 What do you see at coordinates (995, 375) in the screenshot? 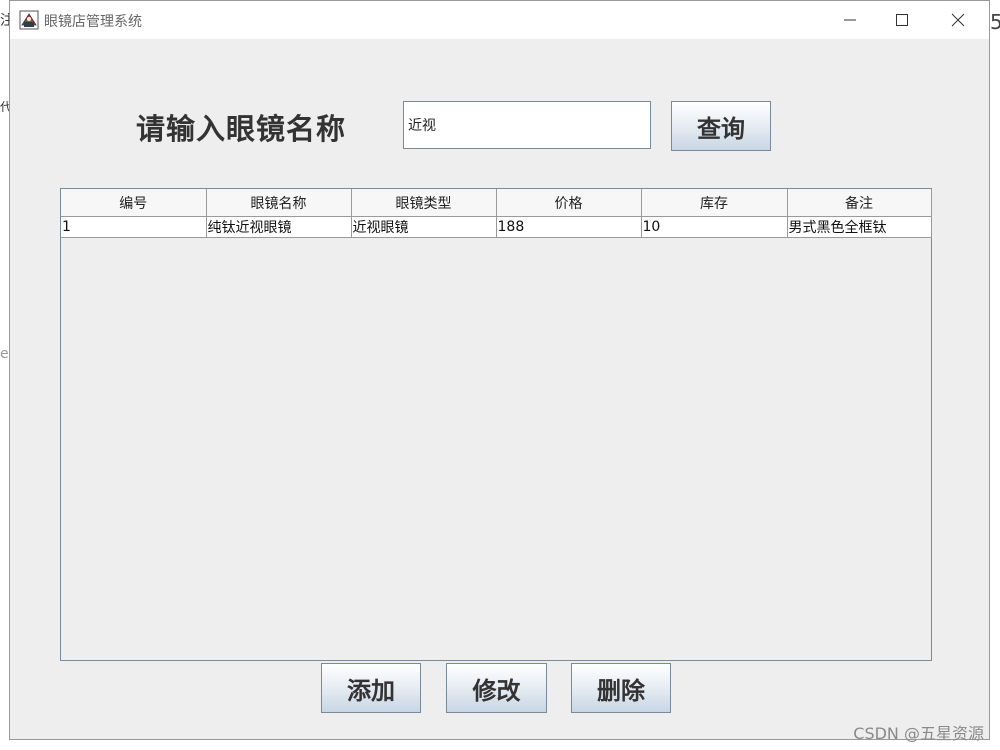
I see `background-window-right: 5` at bounding box center [995, 375].